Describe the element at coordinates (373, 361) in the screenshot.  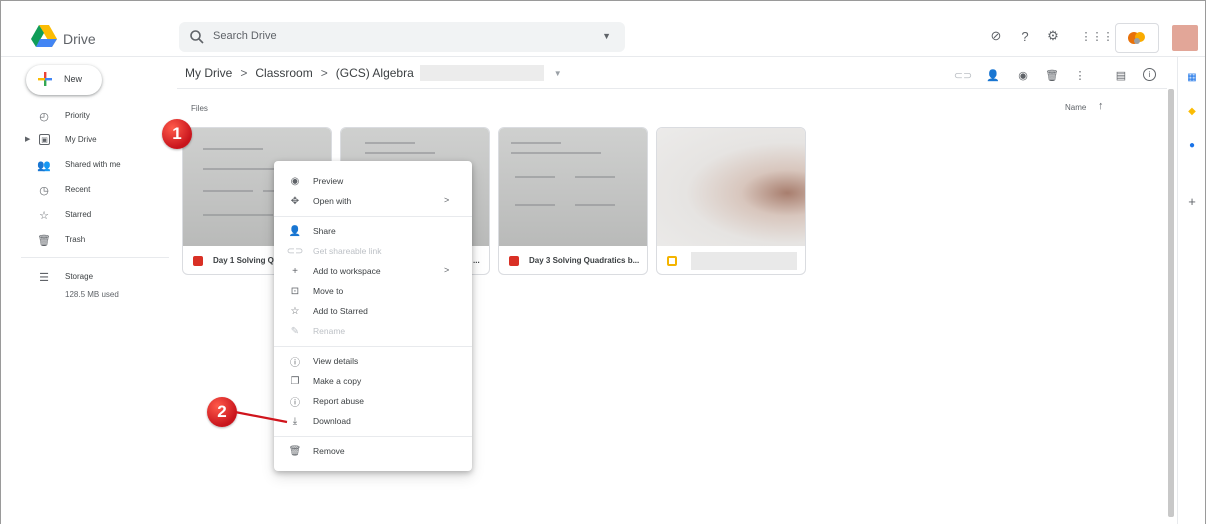
I see `menu-item-view-details: ⓘ View details` at that location.